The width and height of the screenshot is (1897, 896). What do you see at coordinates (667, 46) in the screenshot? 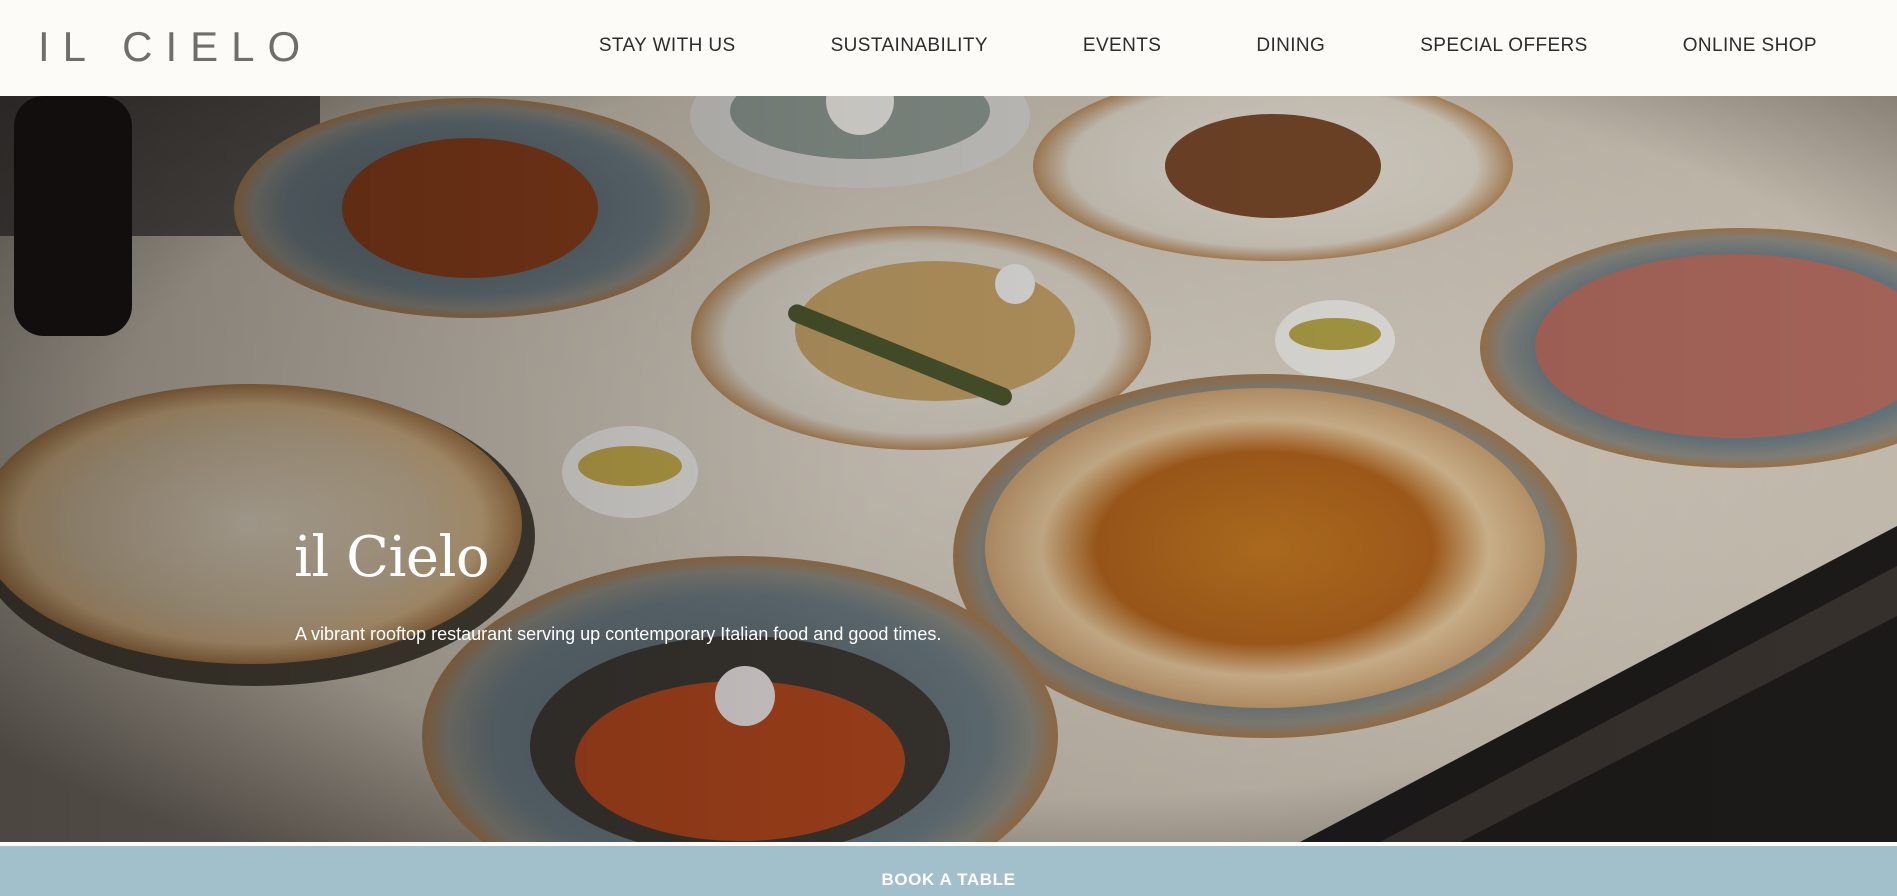
I see `nav-stay-with-us: STAY WITH US` at bounding box center [667, 46].